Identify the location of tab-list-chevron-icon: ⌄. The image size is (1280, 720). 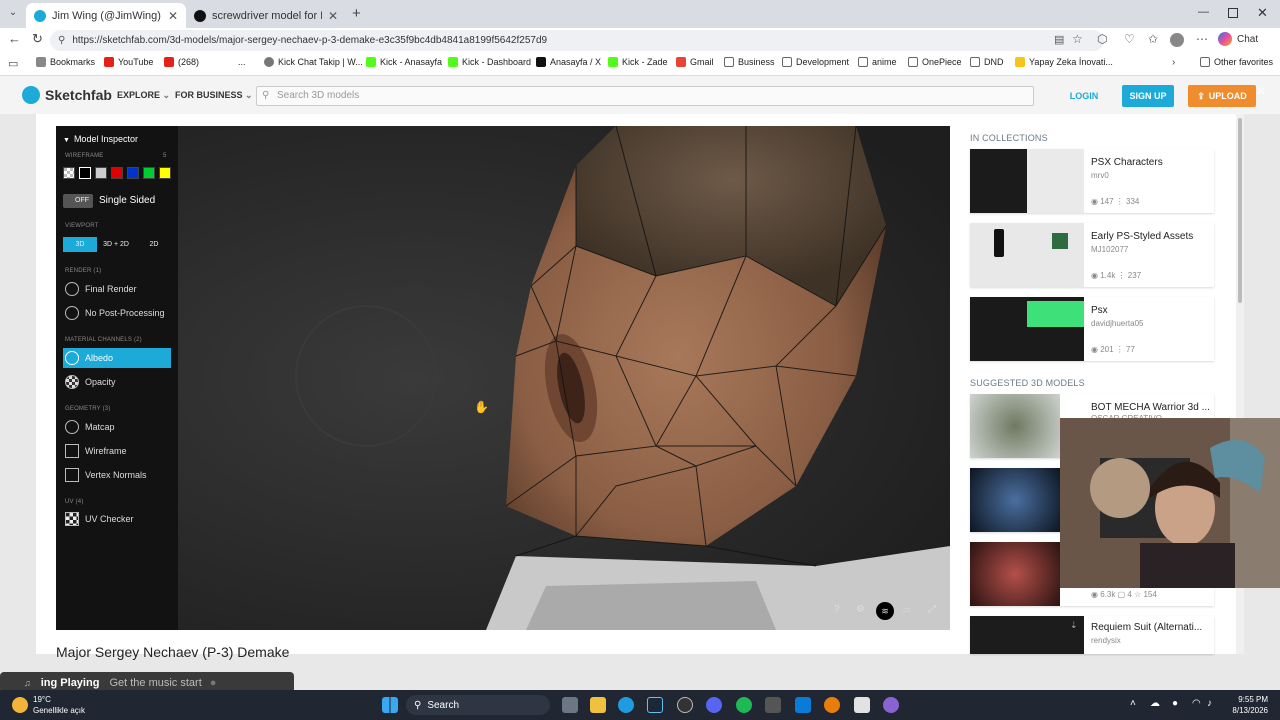
(13, 14).